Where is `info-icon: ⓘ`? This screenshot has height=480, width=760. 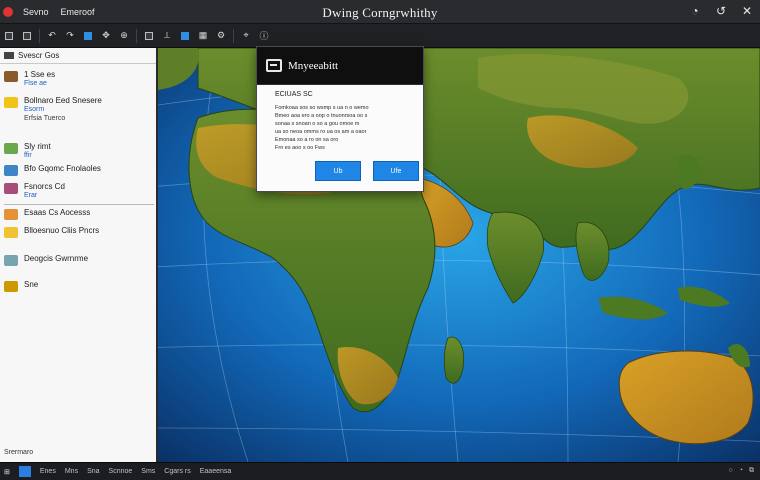 info-icon: ⓘ is located at coordinates (264, 36).